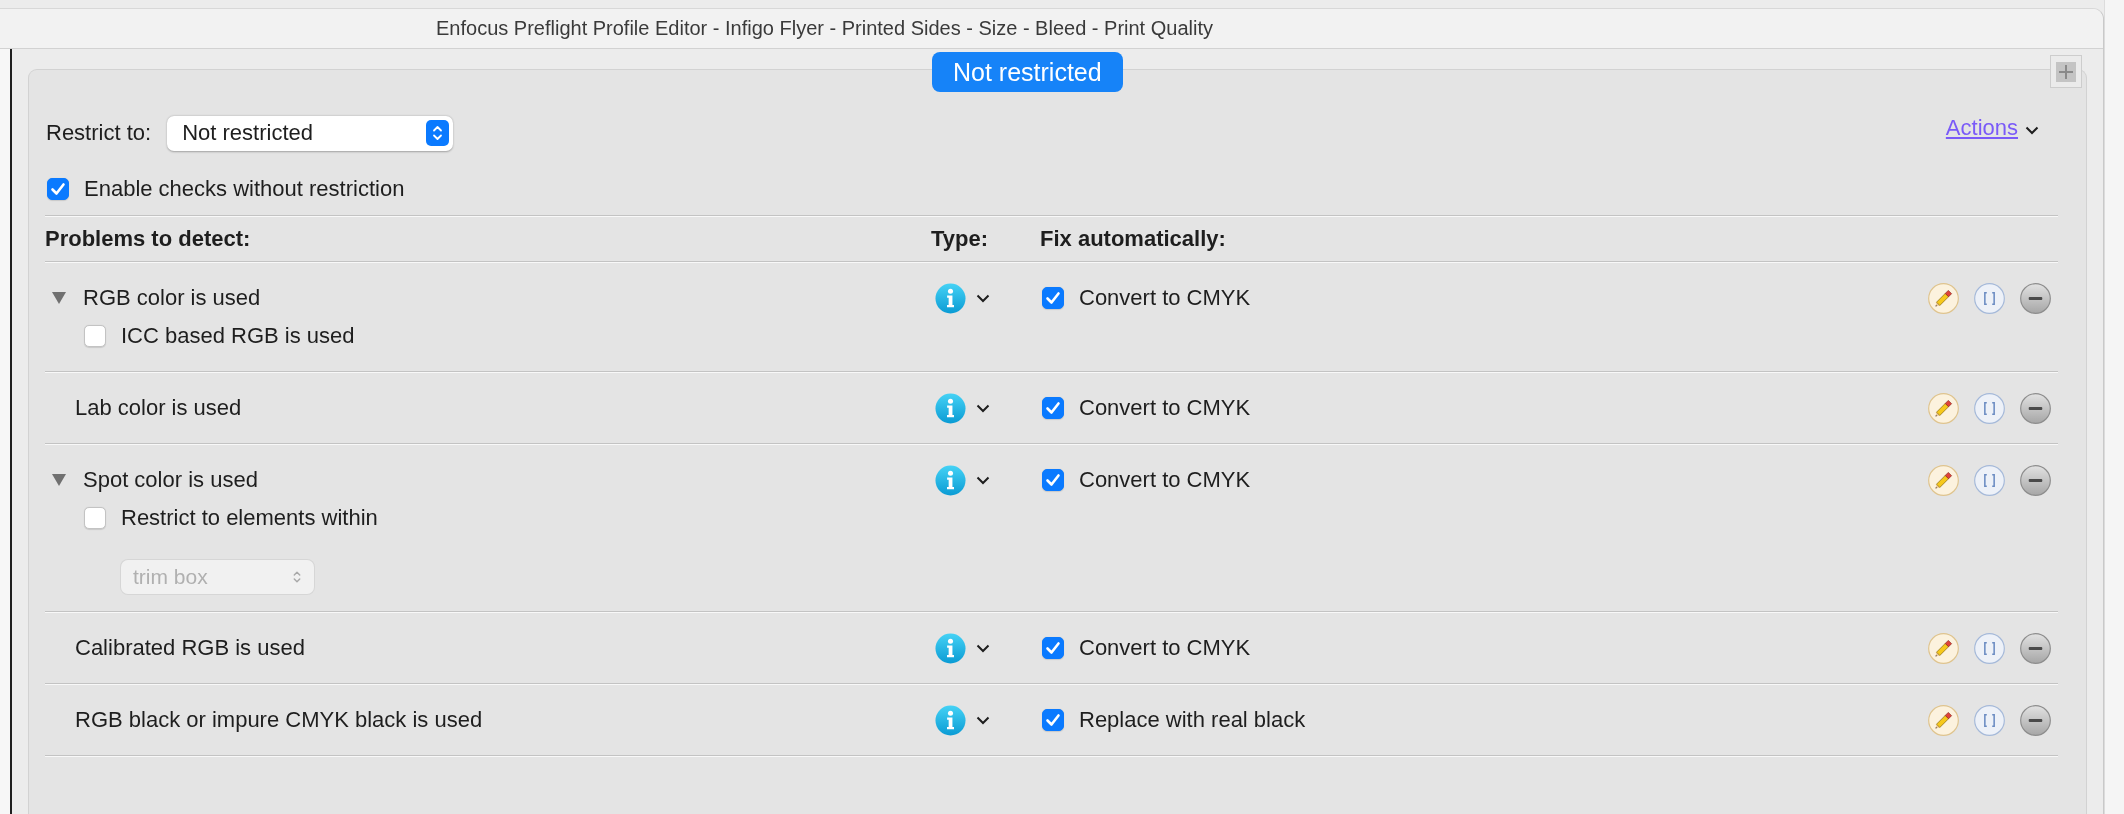 The image size is (2124, 814). What do you see at coordinates (1133, 239) in the screenshot?
I see `column-header: Fix automatically:` at bounding box center [1133, 239].